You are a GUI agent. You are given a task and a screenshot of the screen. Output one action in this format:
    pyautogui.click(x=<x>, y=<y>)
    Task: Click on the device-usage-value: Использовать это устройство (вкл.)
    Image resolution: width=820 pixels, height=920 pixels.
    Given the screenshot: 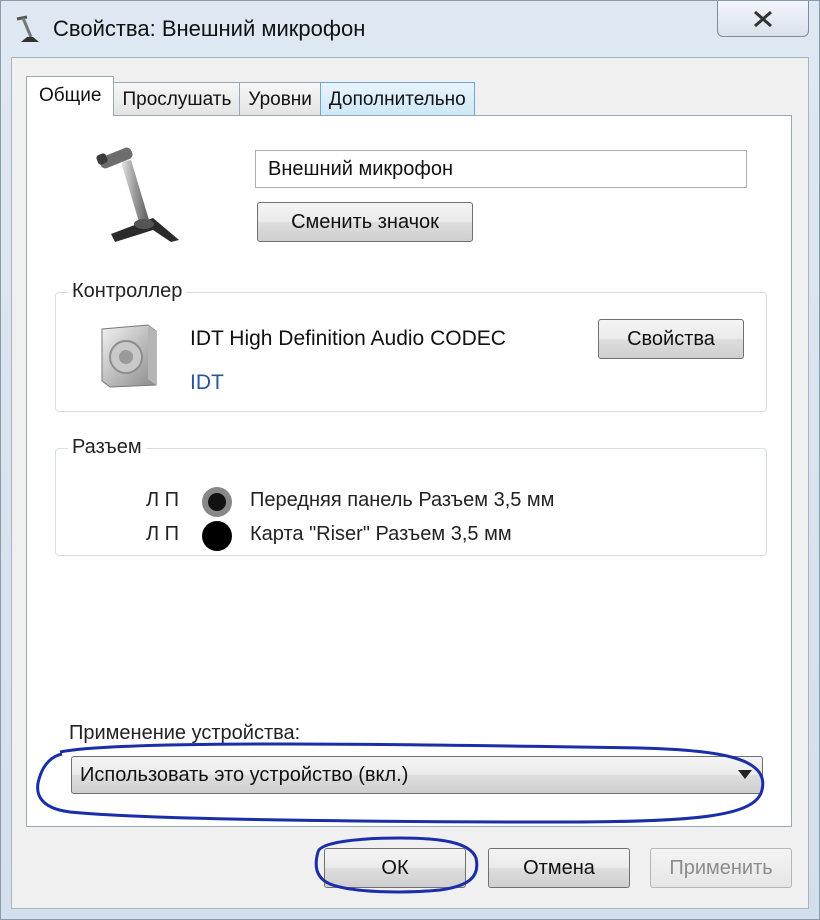 What is the action you would take?
    pyautogui.click(x=244, y=775)
    